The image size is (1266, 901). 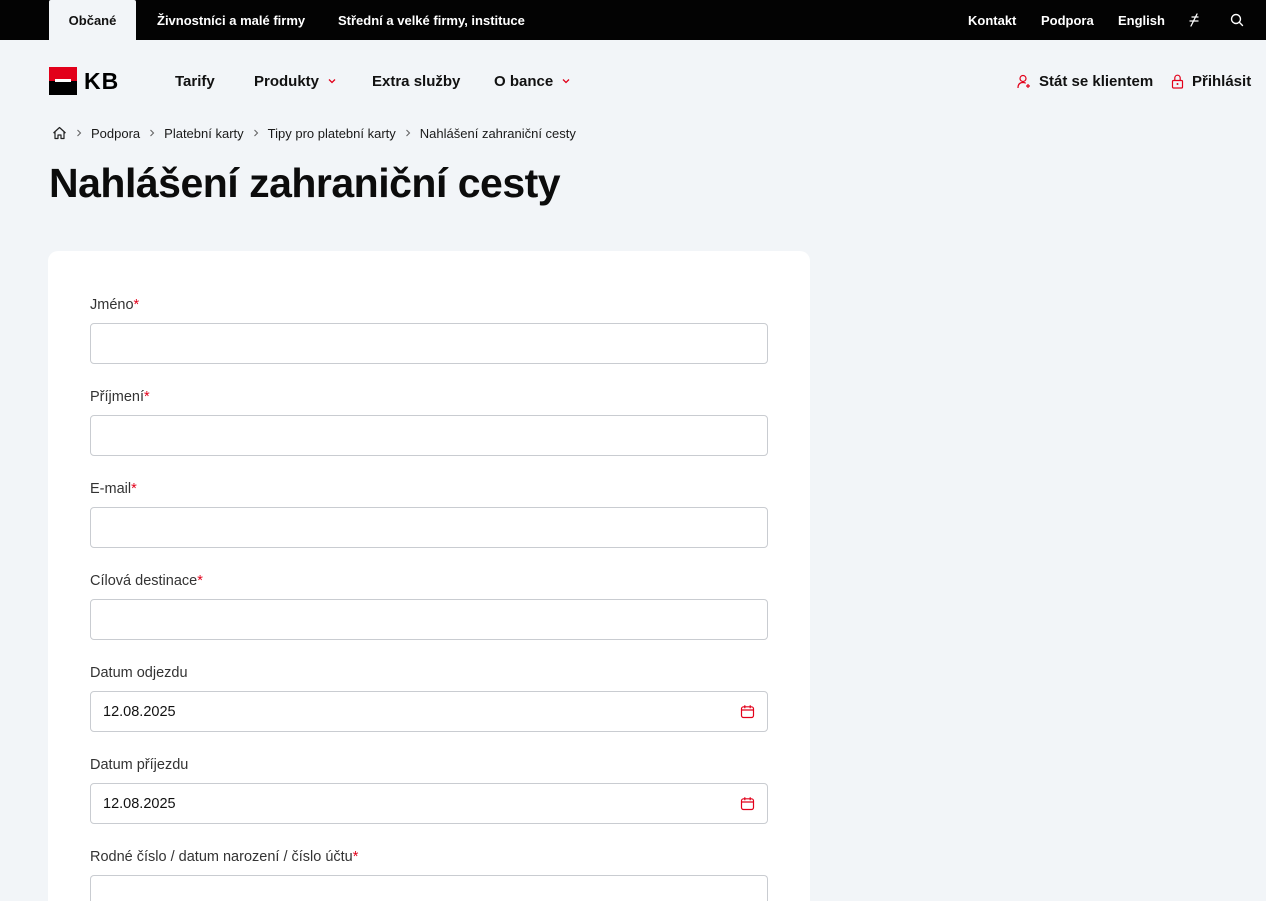 What do you see at coordinates (1141, 20) in the screenshot?
I see `english-link: English` at bounding box center [1141, 20].